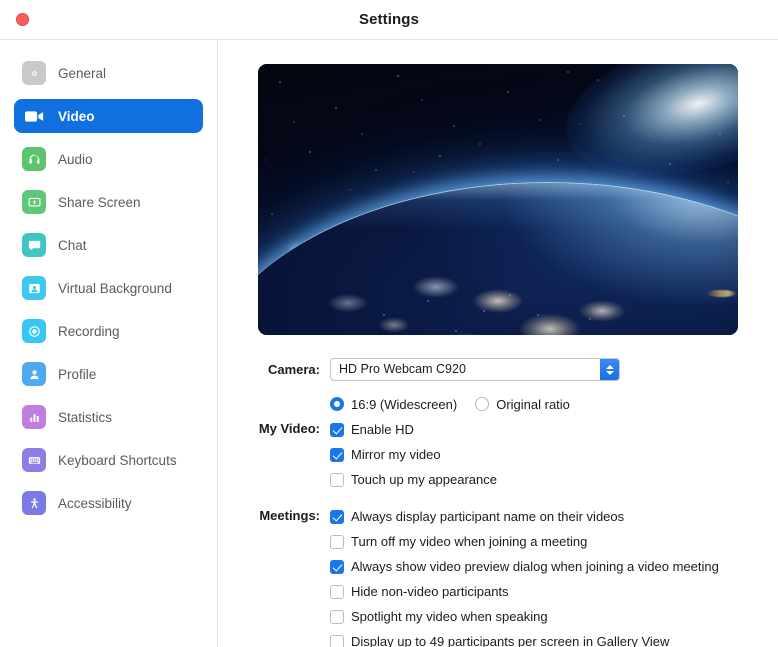  I want to click on sidebar-item-profile: Profile, so click(108, 374).